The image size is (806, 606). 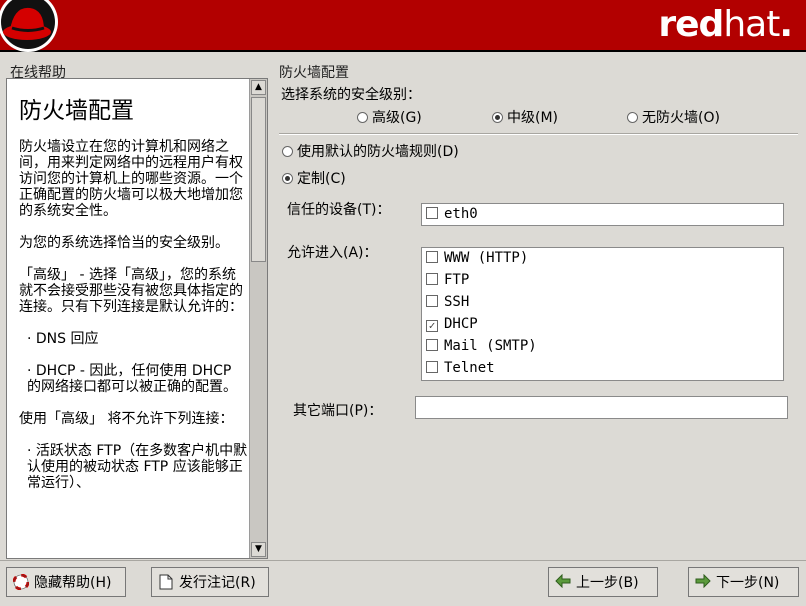 What do you see at coordinates (166, 582) in the screenshot?
I see `document-icon` at bounding box center [166, 582].